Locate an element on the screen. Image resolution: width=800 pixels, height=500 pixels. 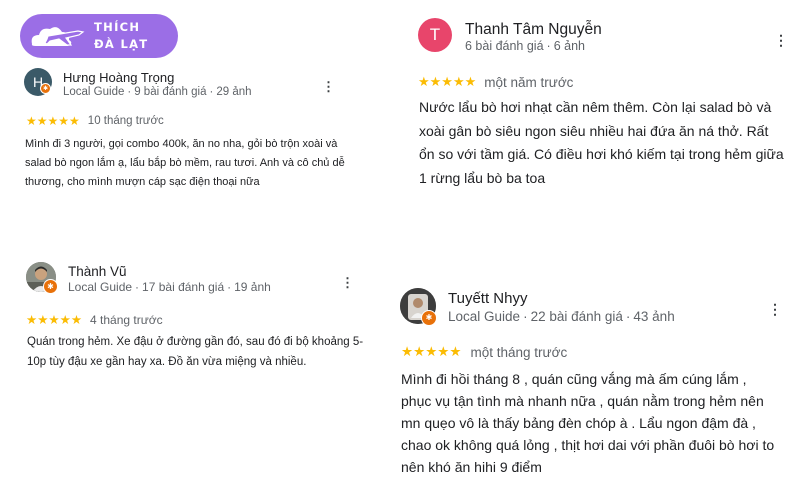
photo-count: 43 ảnh is located at coordinates (654, 316).